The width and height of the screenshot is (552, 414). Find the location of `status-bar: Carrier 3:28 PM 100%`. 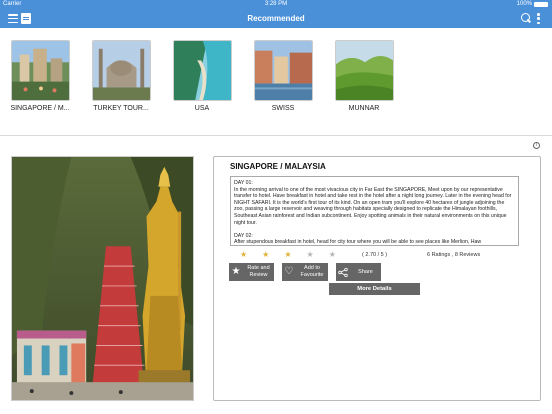

status-bar: Carrier 3:28 PM 100% is located at coordinates (276, 4).